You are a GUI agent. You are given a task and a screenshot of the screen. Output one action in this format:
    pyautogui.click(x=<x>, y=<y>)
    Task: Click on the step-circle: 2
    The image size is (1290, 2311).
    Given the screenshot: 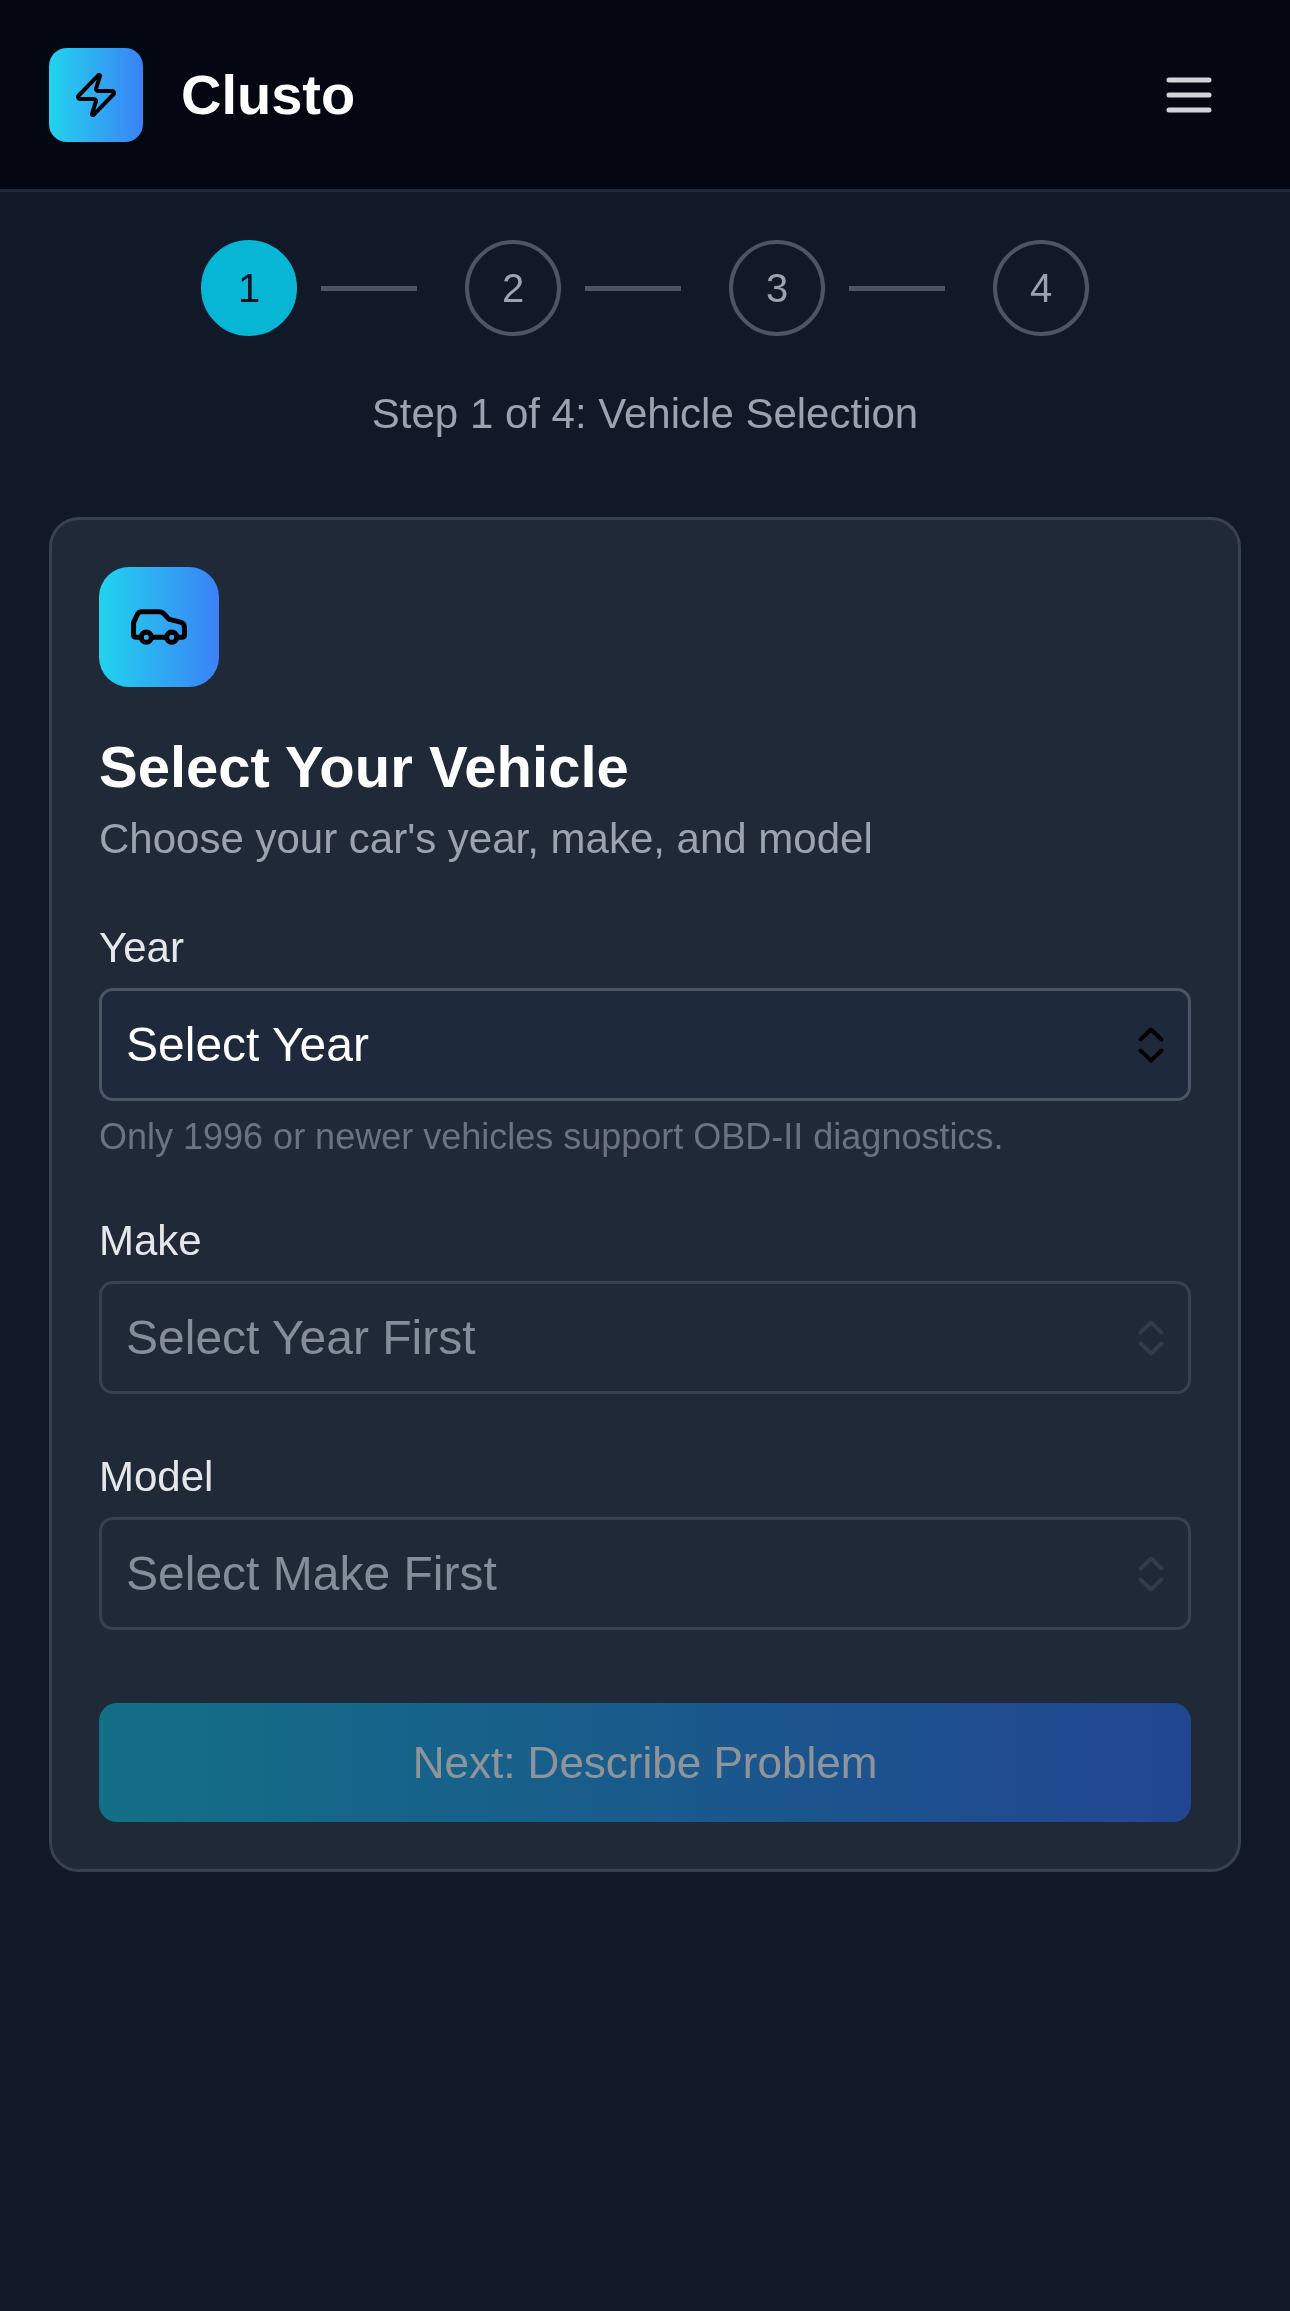 What is the action you would take?
    pyautogui.click(x=513, y=288)
    